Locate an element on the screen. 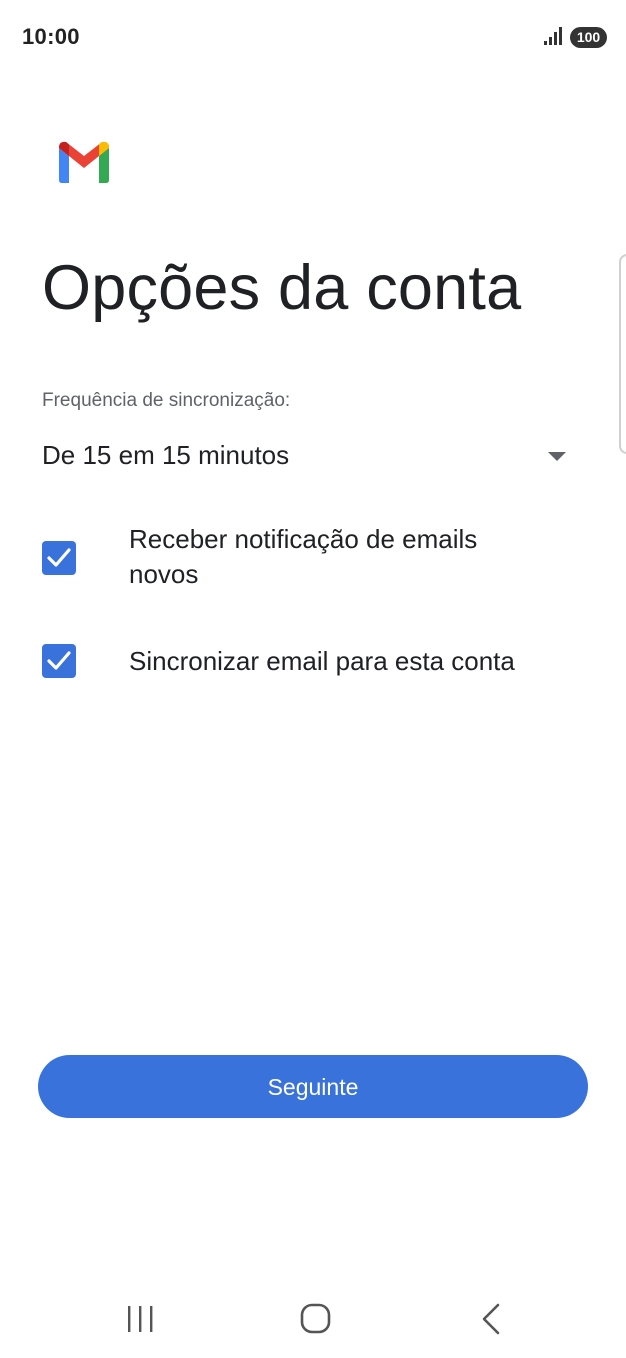 This screenshot has height=1358, width=626. status-time: 10:00 is located at coordinates (51, 36).